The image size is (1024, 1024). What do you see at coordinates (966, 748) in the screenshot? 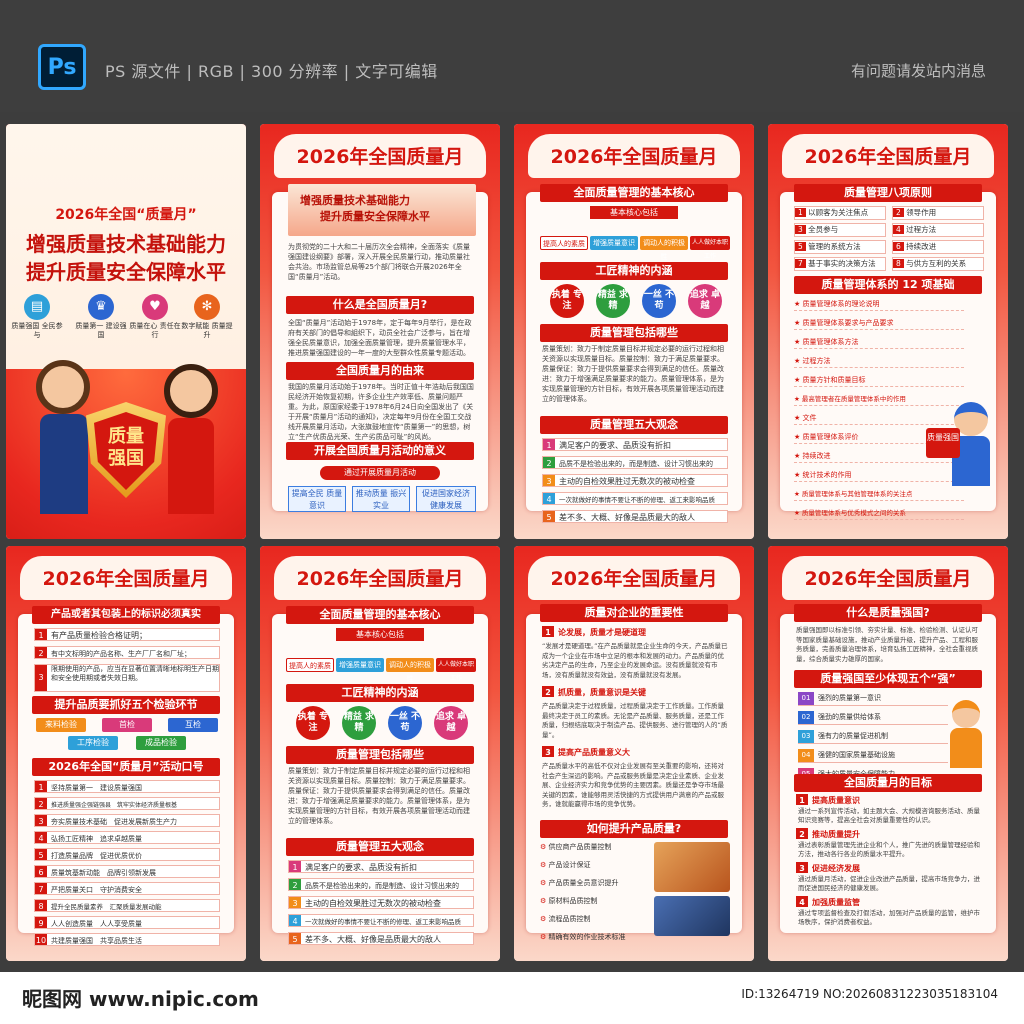
I see `worker-body` at bounding box center [966, 748].